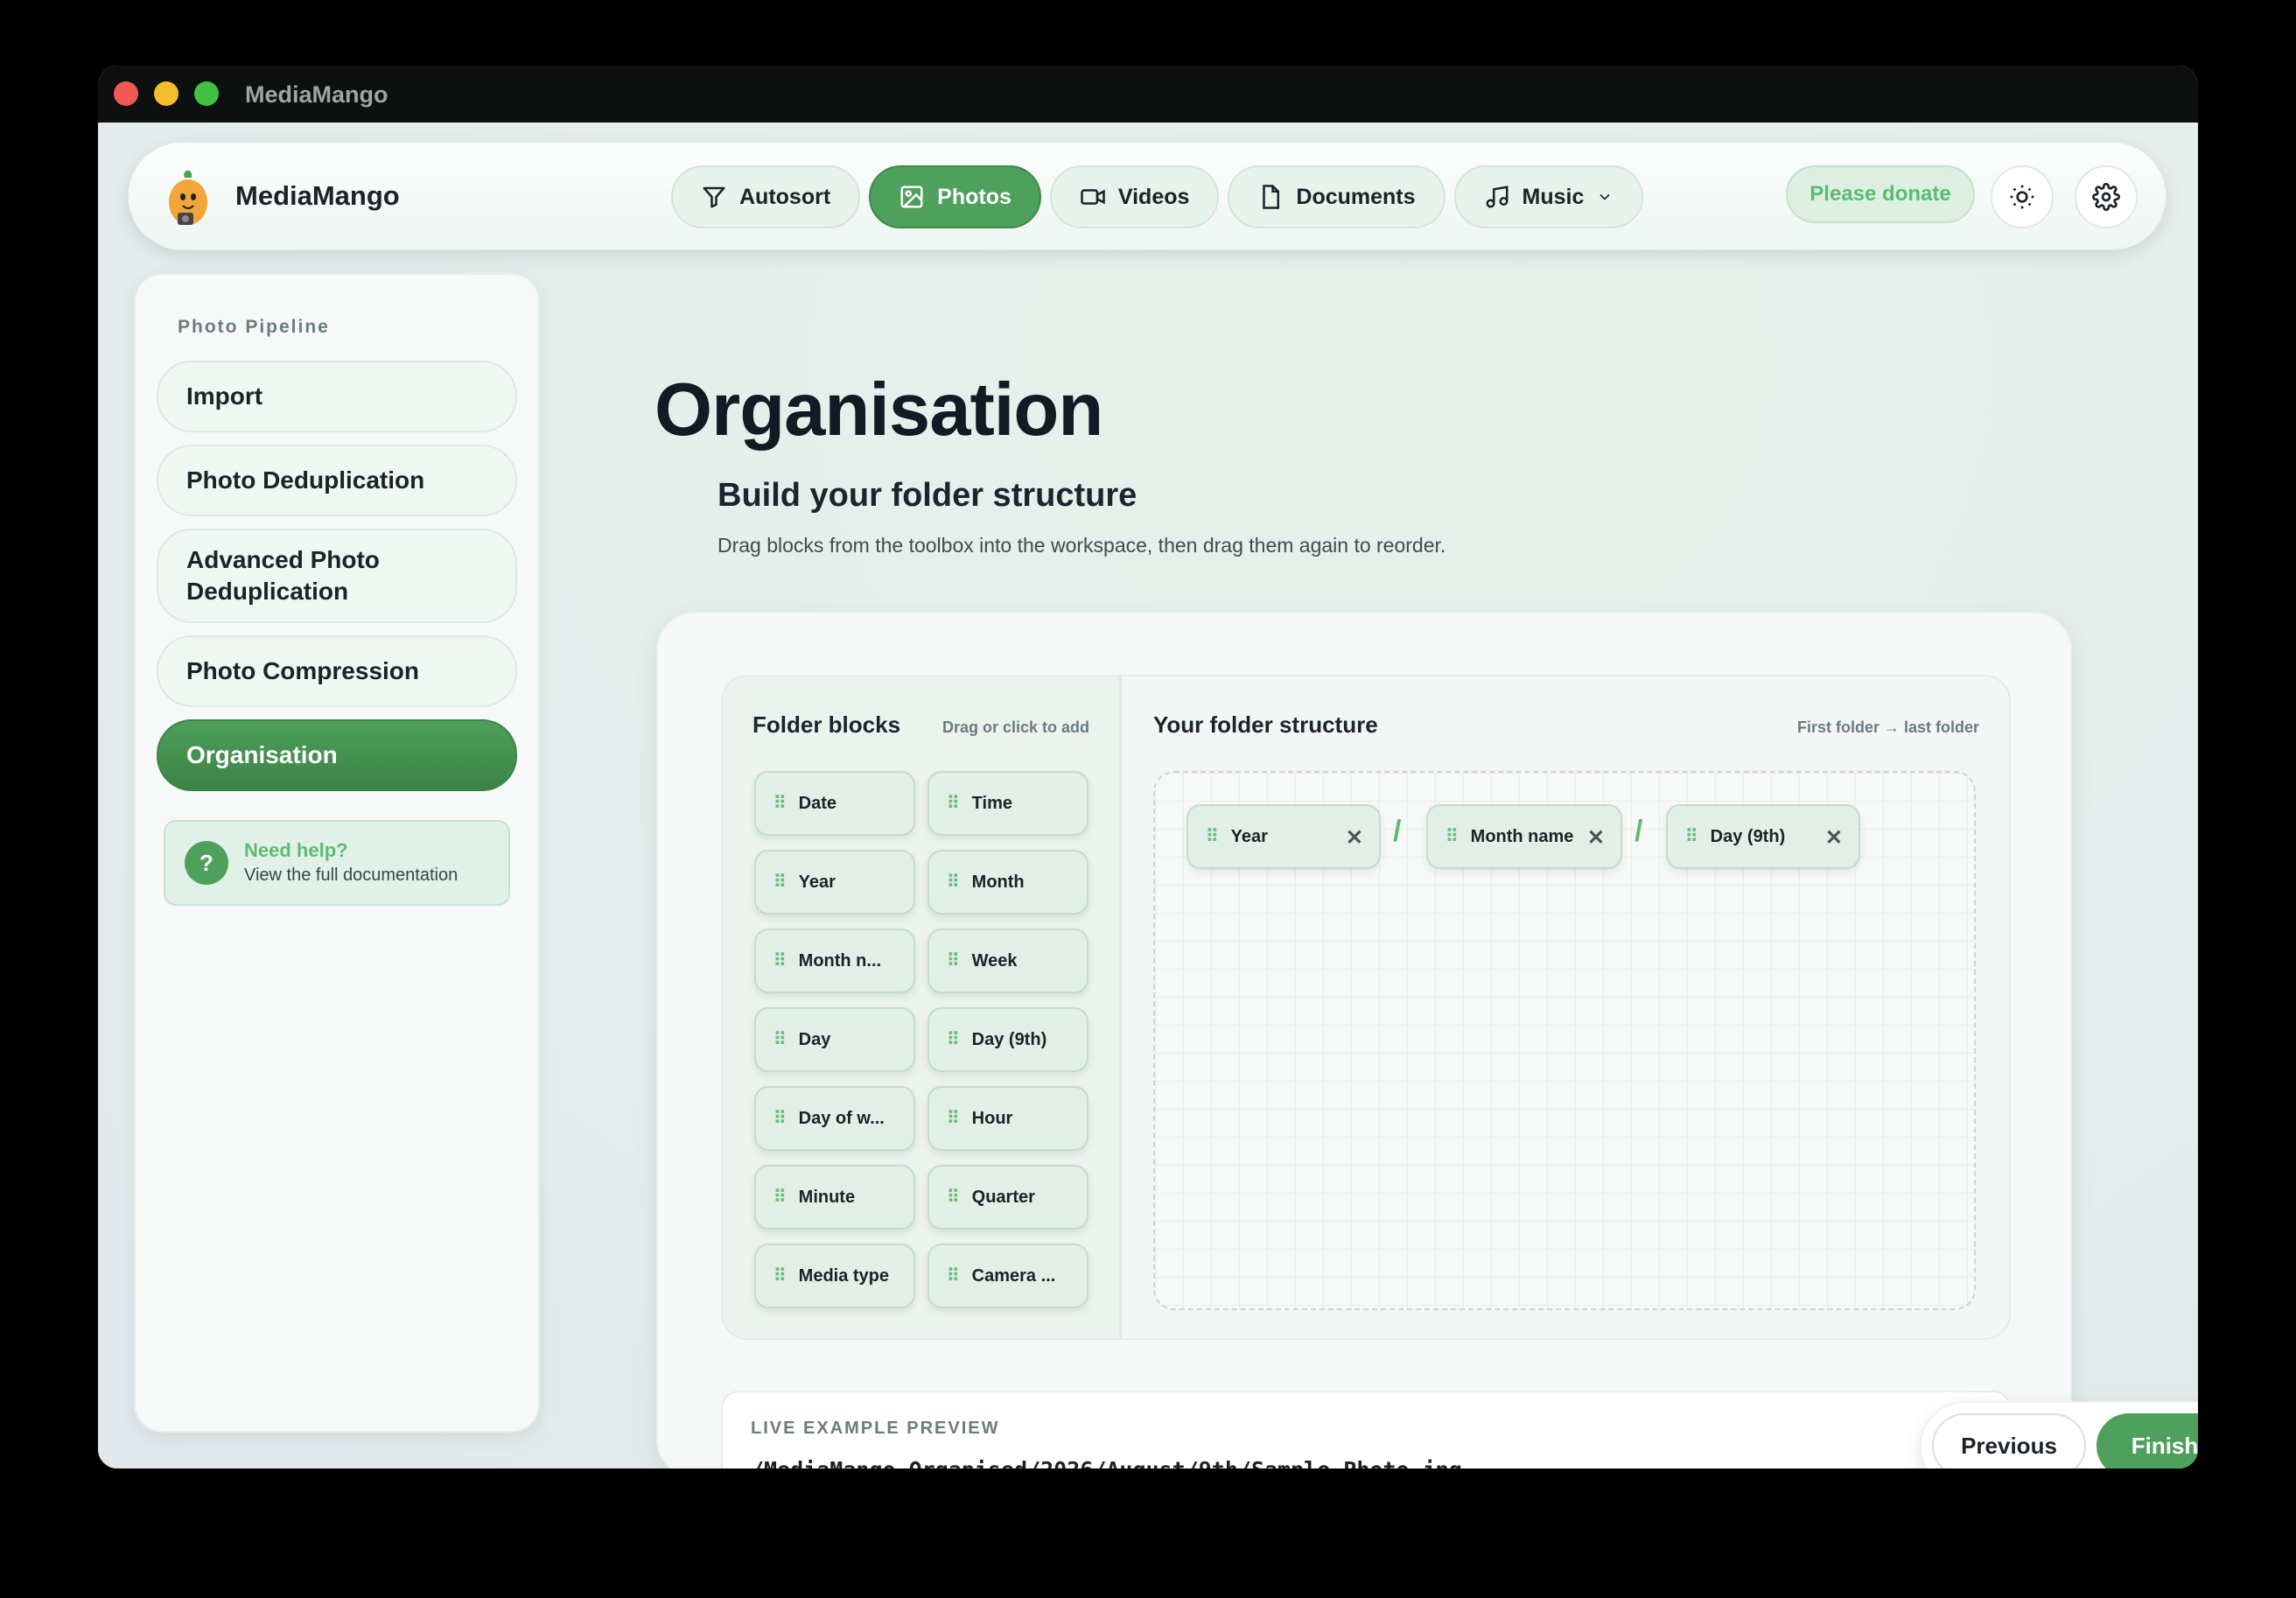  I want to click on section-title: Build your folder structure, so click(928, 496).